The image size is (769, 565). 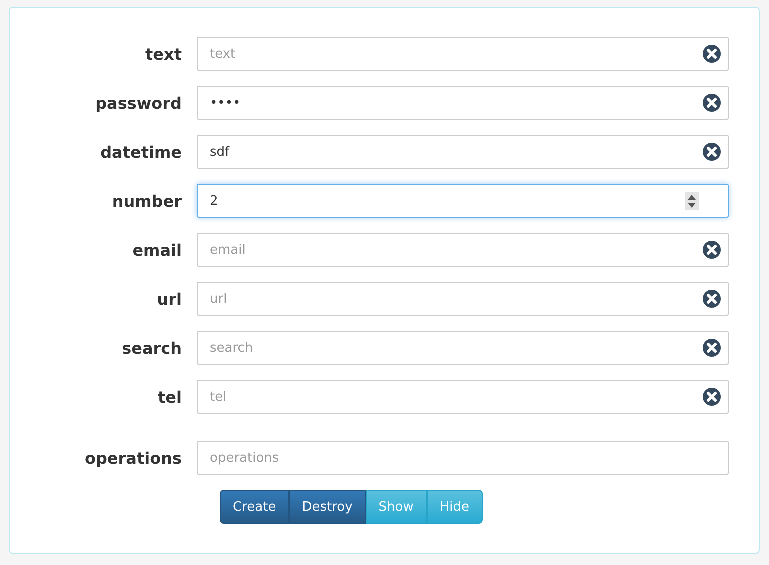 I want to click on spinner-icon, so click(x=692, y=201).